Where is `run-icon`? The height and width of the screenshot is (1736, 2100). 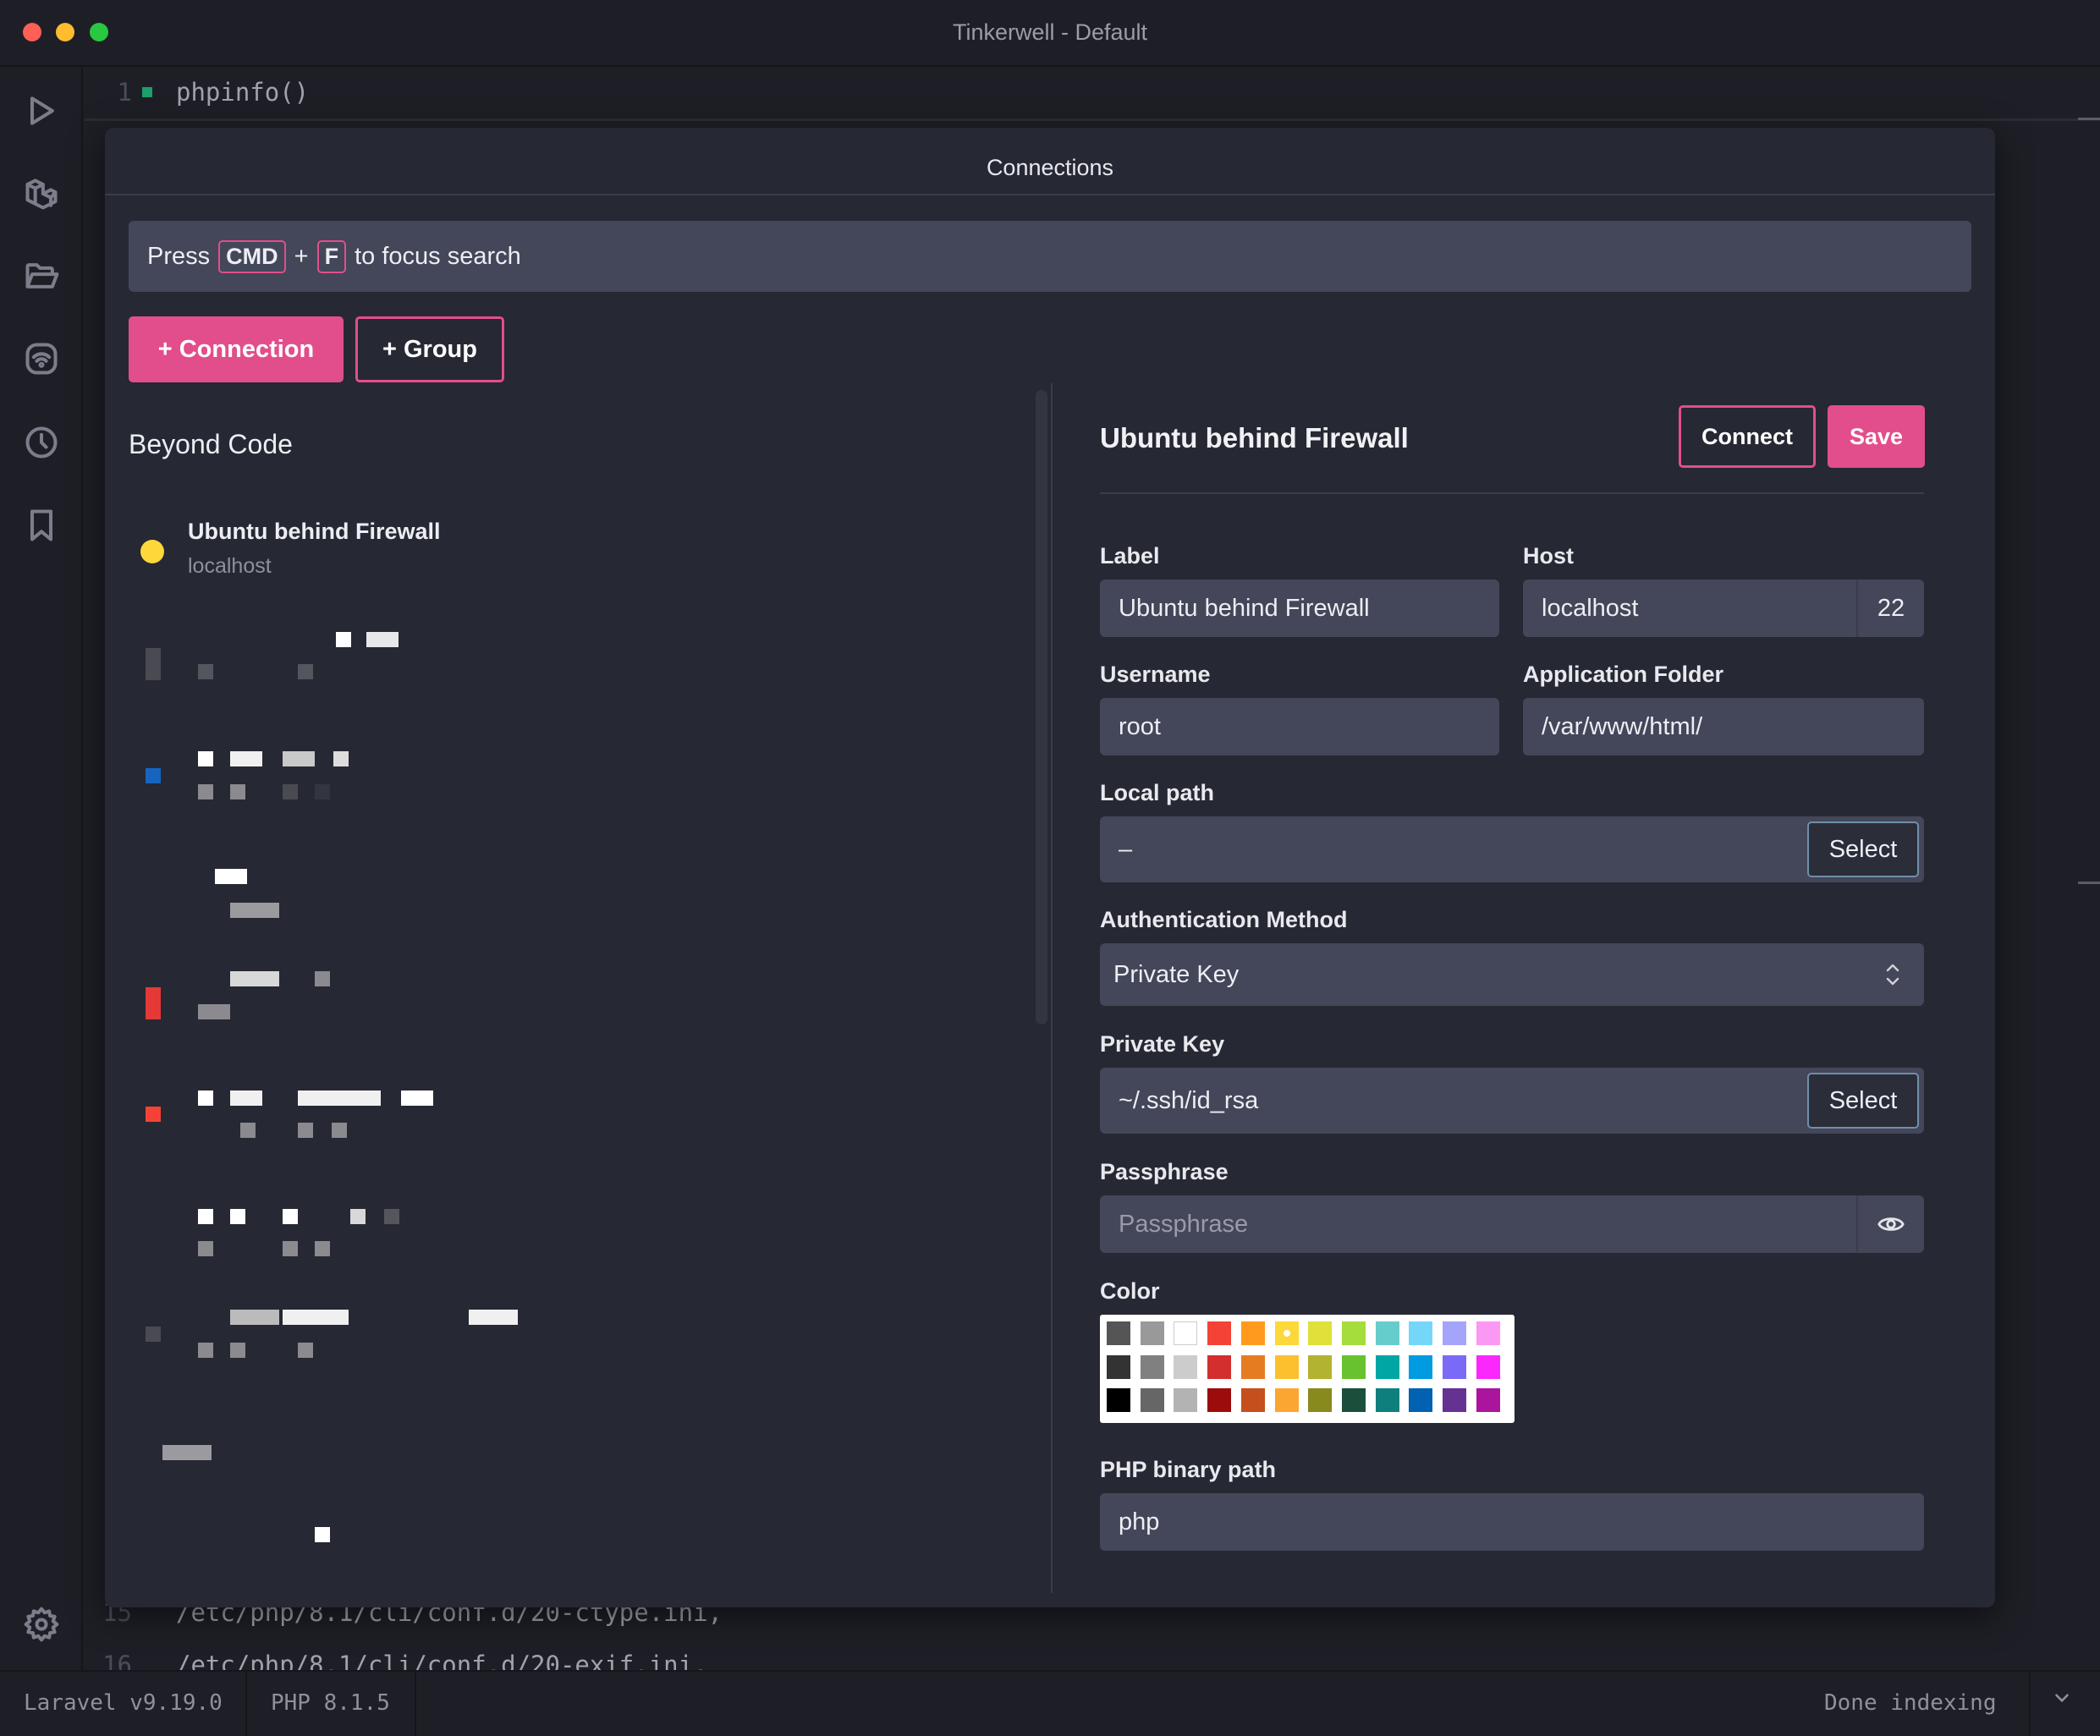
run-icon is located at coordinates (41, 111).